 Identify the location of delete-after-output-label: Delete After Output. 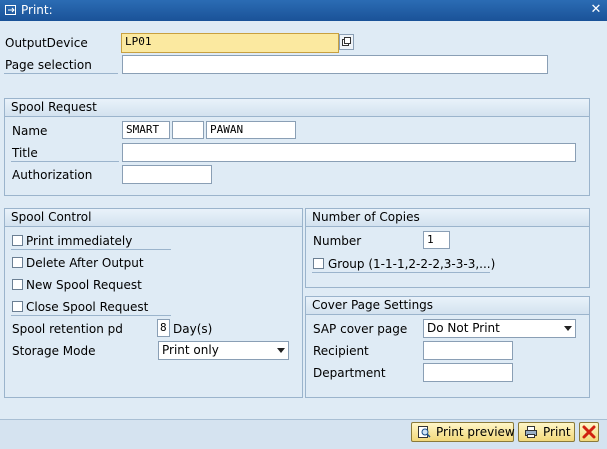
(85, 263).